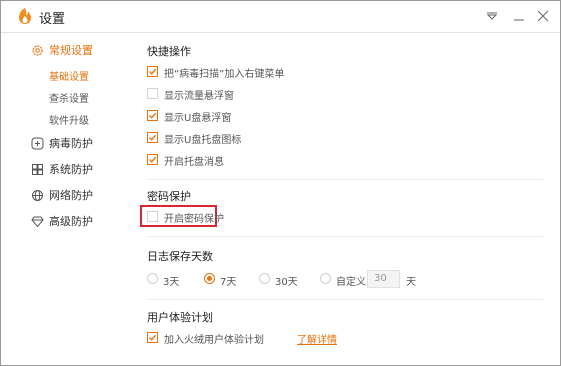 Image resolution: width=561 pixels, height=366 pixels. Describe the element at coordinates (224, 74) in the screenshot. I see `option-label: 把“病毒扫描”加入右键菜单` at that location.